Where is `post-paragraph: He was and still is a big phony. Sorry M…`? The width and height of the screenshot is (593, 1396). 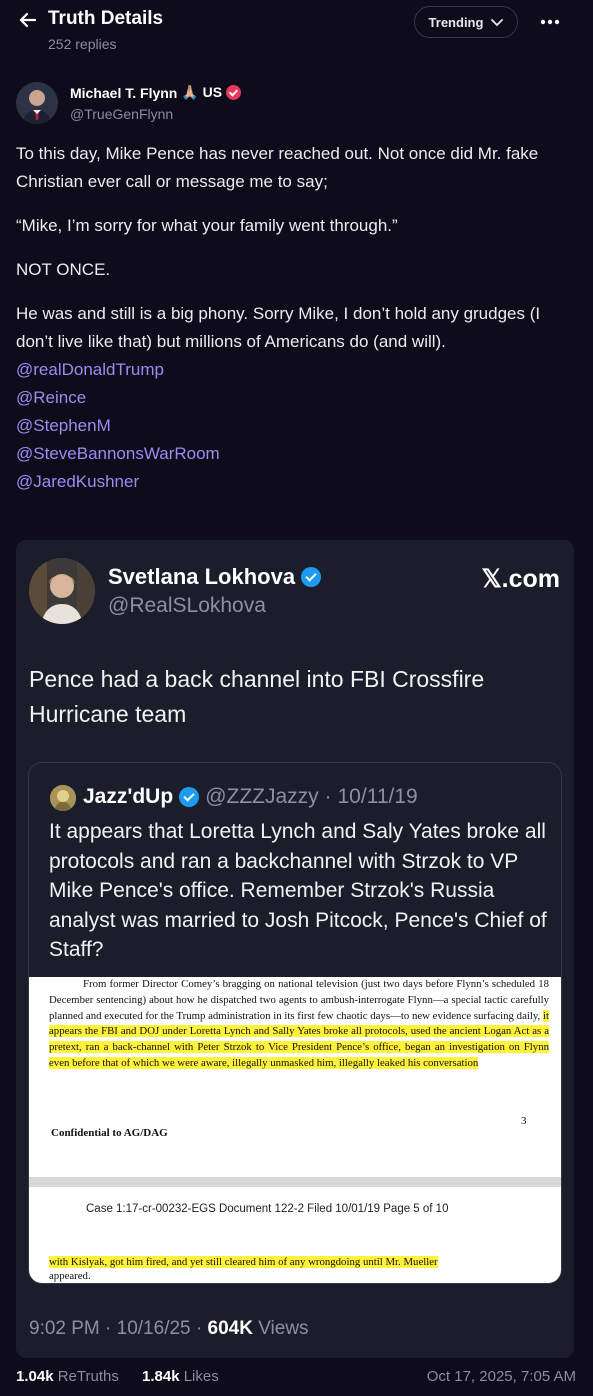
post-paragraph: He was and still is a big phony. Sorry M… is located at coordinates (278, 327).